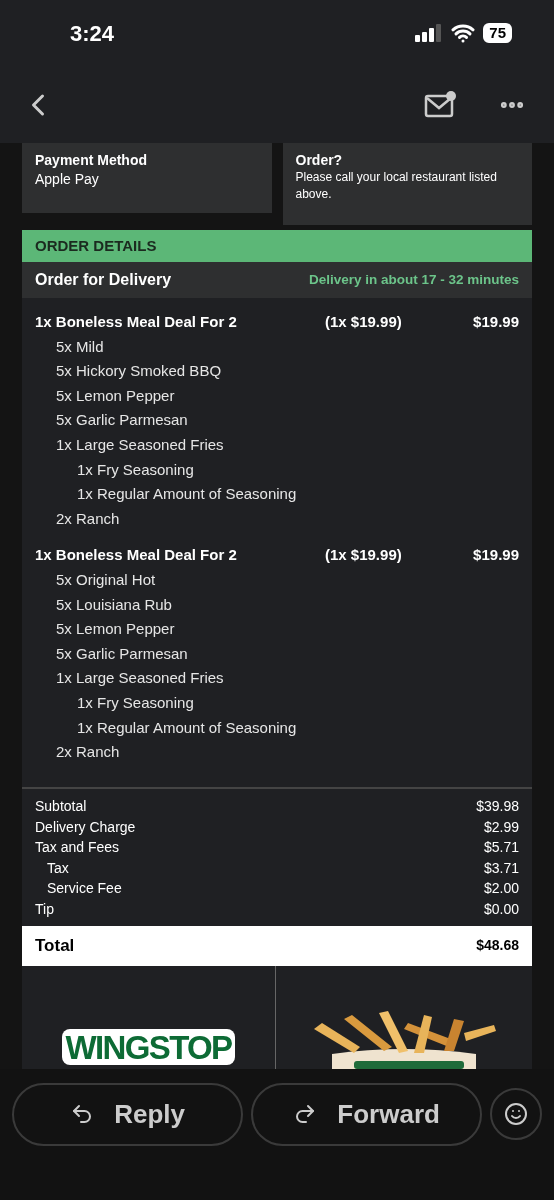 Image resolution: width=554 pixels, height=1200 pixels. What do you see at coordinates (61, 807) in the screenshot?
I see `total-label: Subtotal` at bounding box center [61, 807].